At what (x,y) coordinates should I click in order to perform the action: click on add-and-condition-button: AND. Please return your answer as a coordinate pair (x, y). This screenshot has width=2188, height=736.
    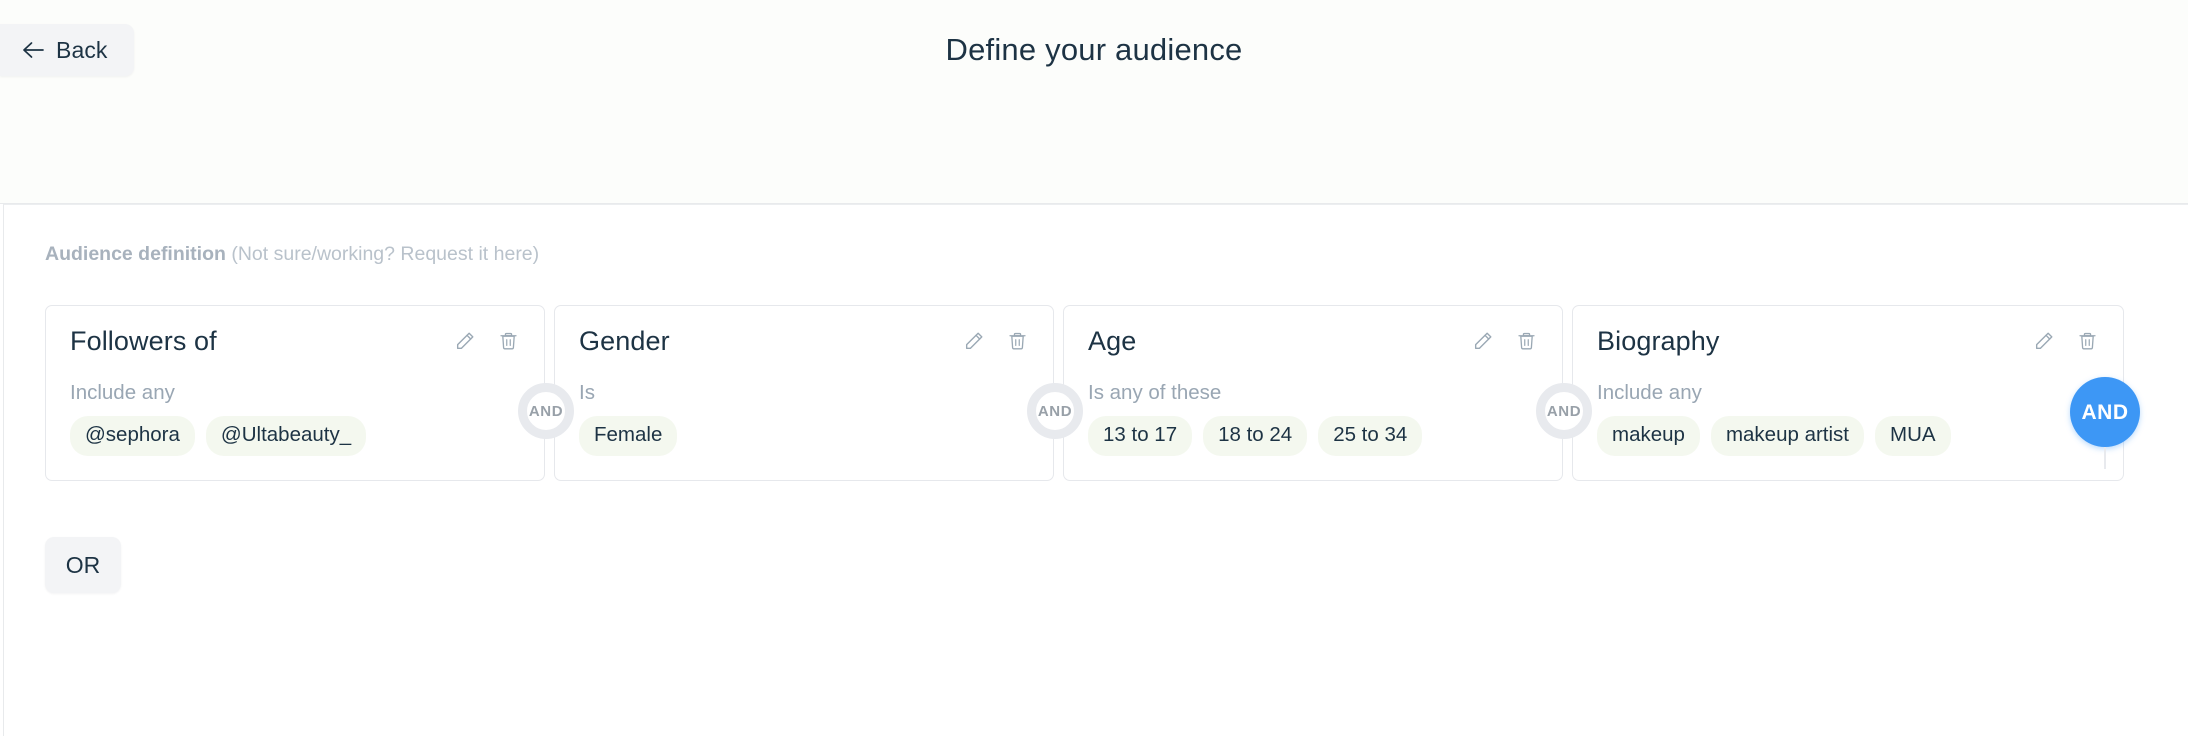
    Looking at the image, I should click on (2105, 412).